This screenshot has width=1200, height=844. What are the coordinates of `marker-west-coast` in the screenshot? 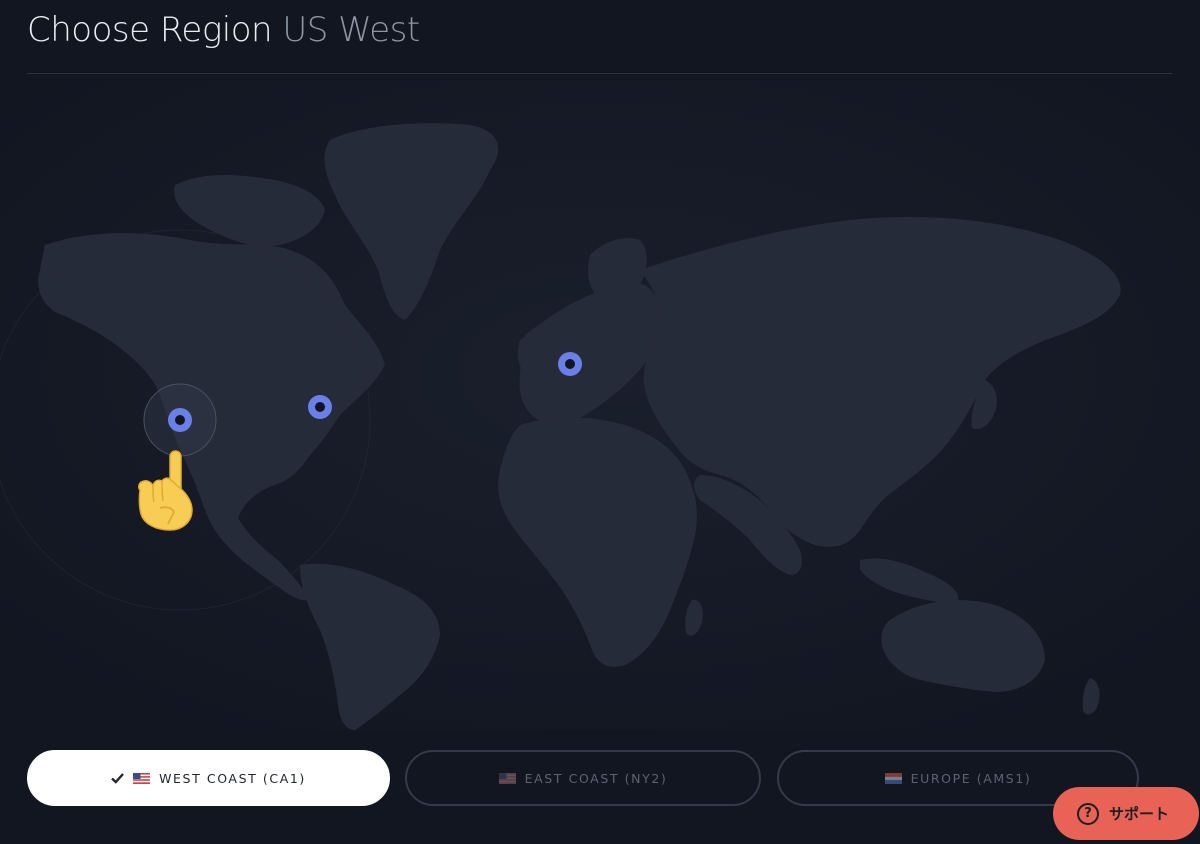 It's located at (180, 420).